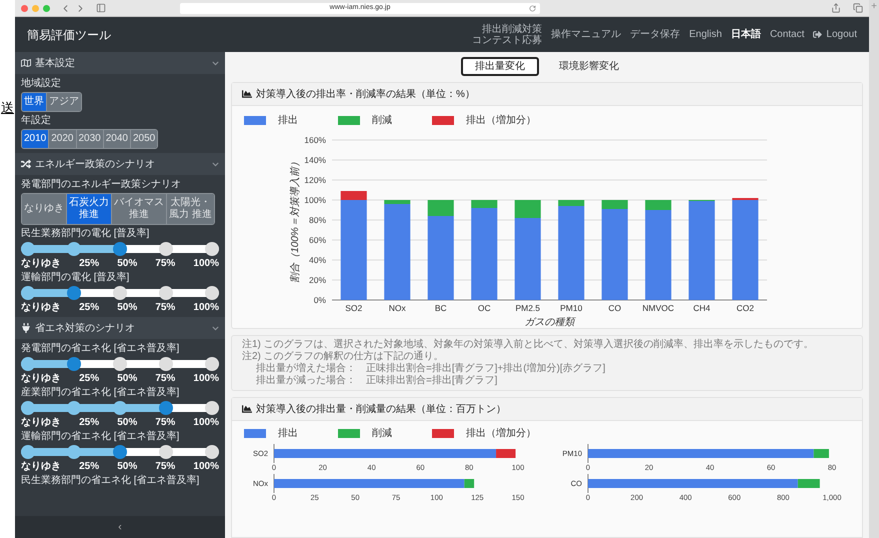  I want to click on x-tick-label: NOx, so click(397, 308).